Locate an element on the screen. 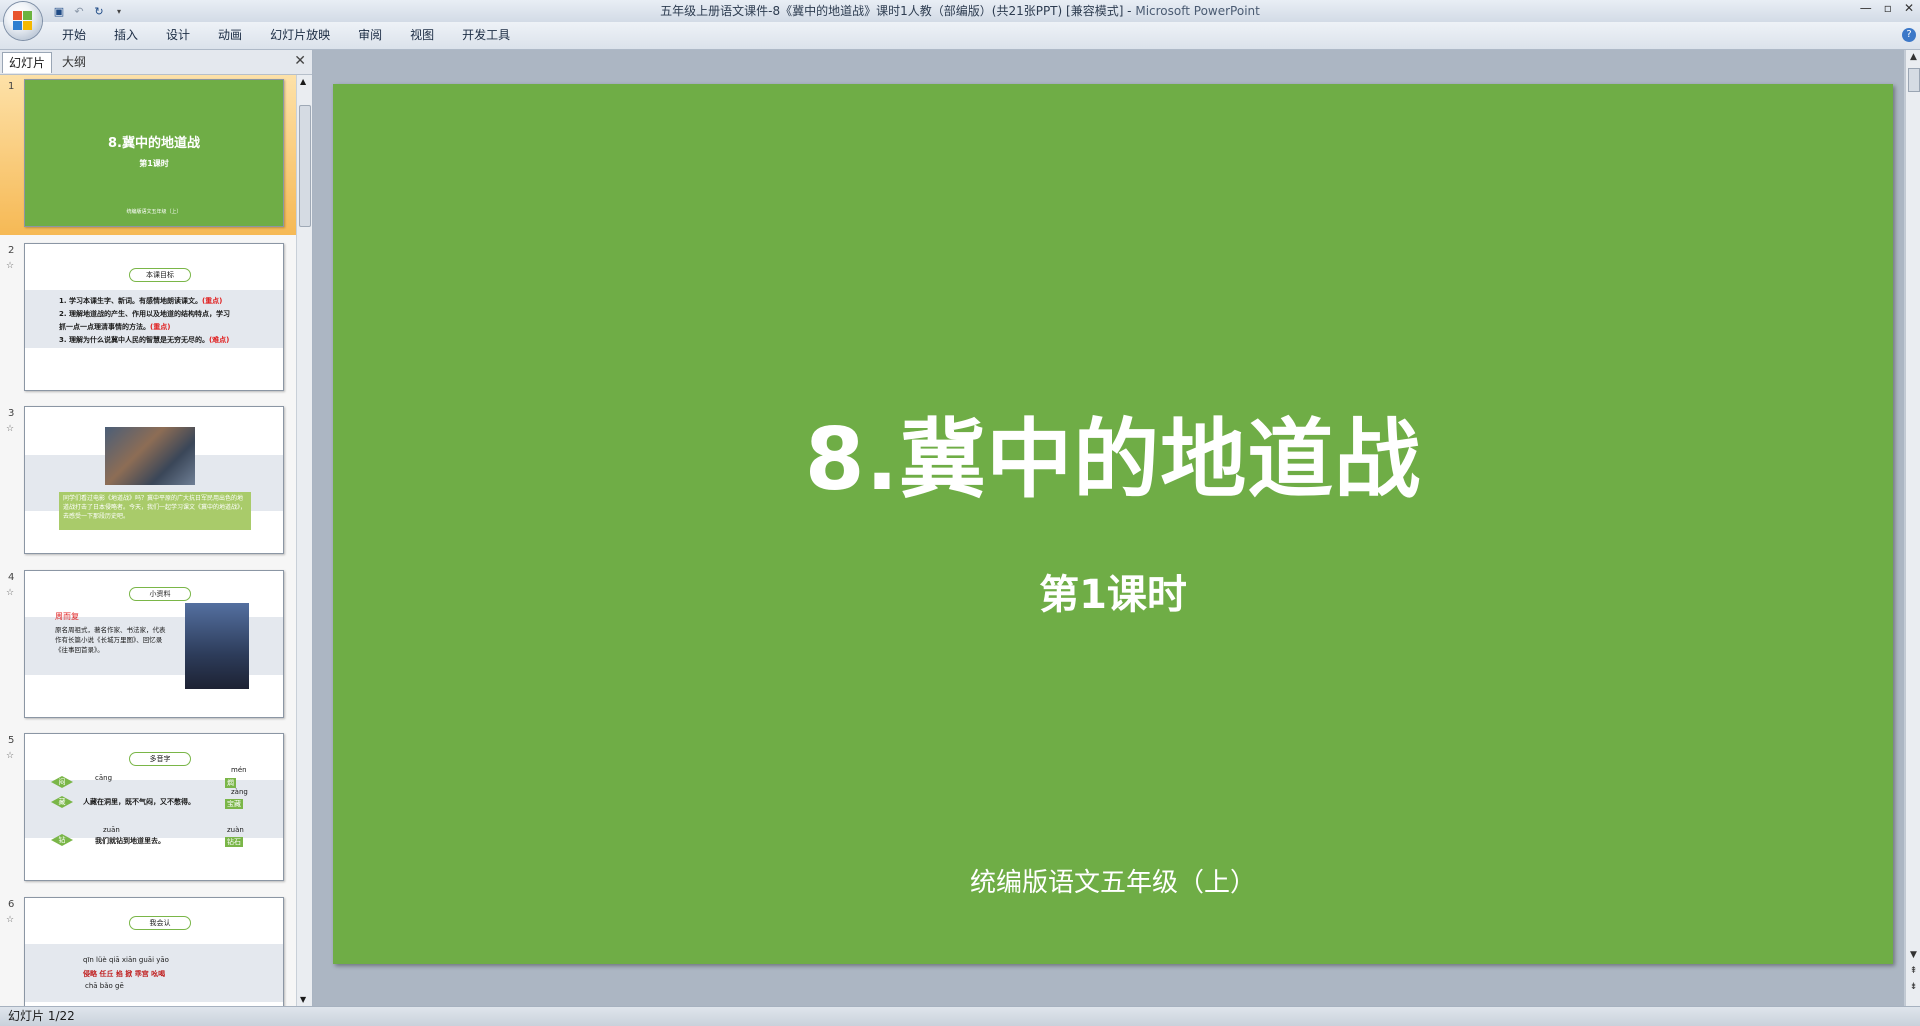 This screenshot has width=1920, height=1026. ribbon-tabs: 开始 插入 设计 动画 幻灯片放映 审阅 视图 开发工具 is located at coordinates (286, 35).